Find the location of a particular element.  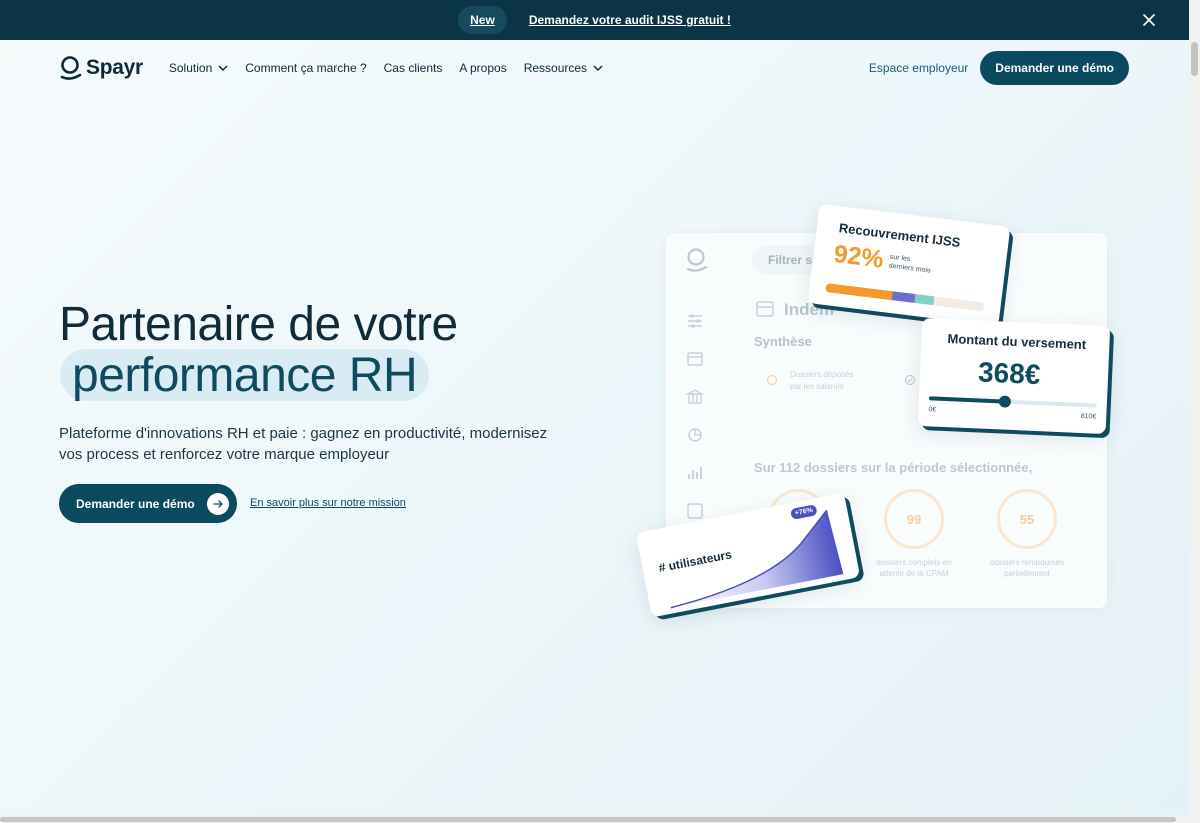

nav-item-label: Comment ça marche ? is located at coordinates (306, 68).